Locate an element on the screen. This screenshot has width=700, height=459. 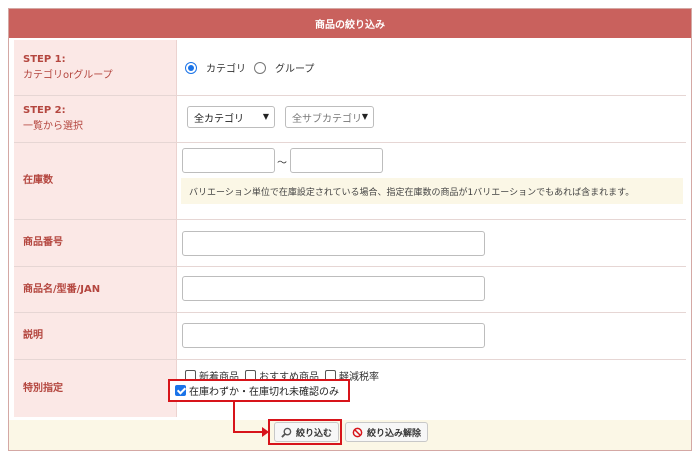
panel-title: 商品の絞り込み is located at coordinates (350, 23).